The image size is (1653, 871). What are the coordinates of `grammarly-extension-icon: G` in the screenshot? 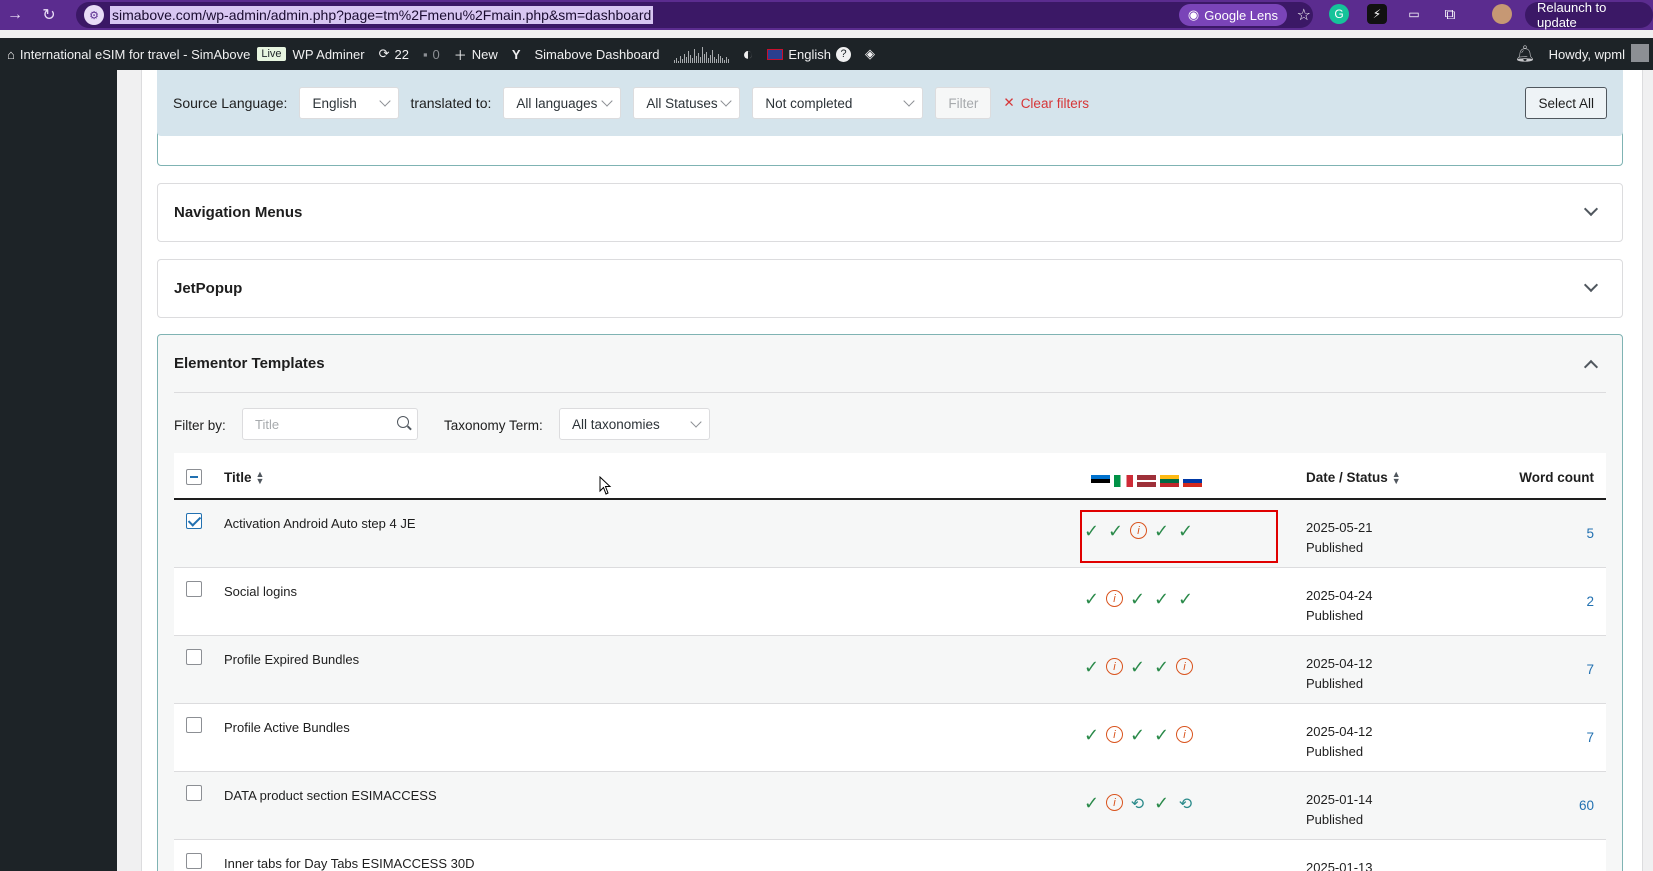 It's located at (1339, 14).